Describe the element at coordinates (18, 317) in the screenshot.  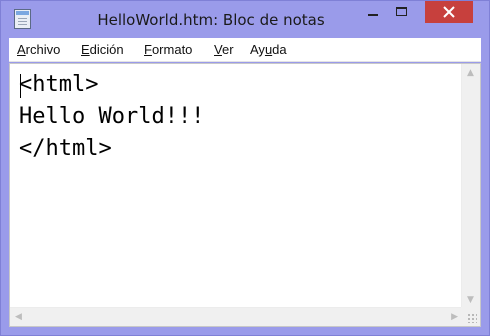
I see `scroll-left-icon: ◀` at that location.